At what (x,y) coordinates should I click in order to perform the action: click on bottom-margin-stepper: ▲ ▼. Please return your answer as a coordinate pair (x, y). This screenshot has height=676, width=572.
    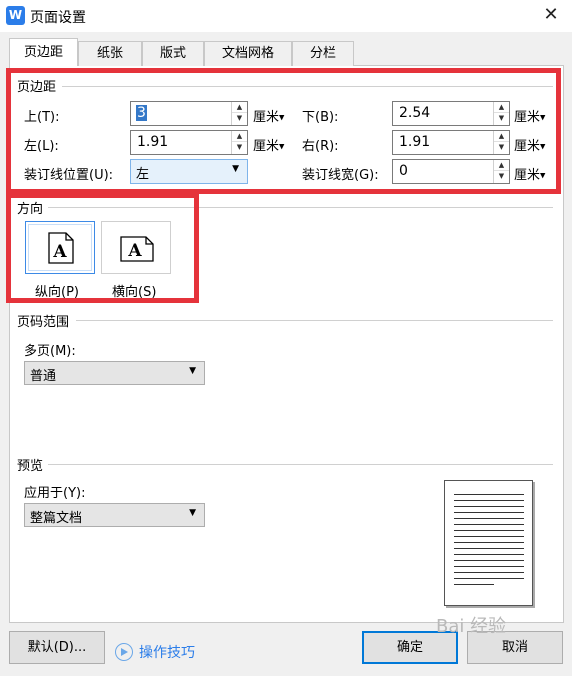
    Looking at the image, I should click on (501, 113).